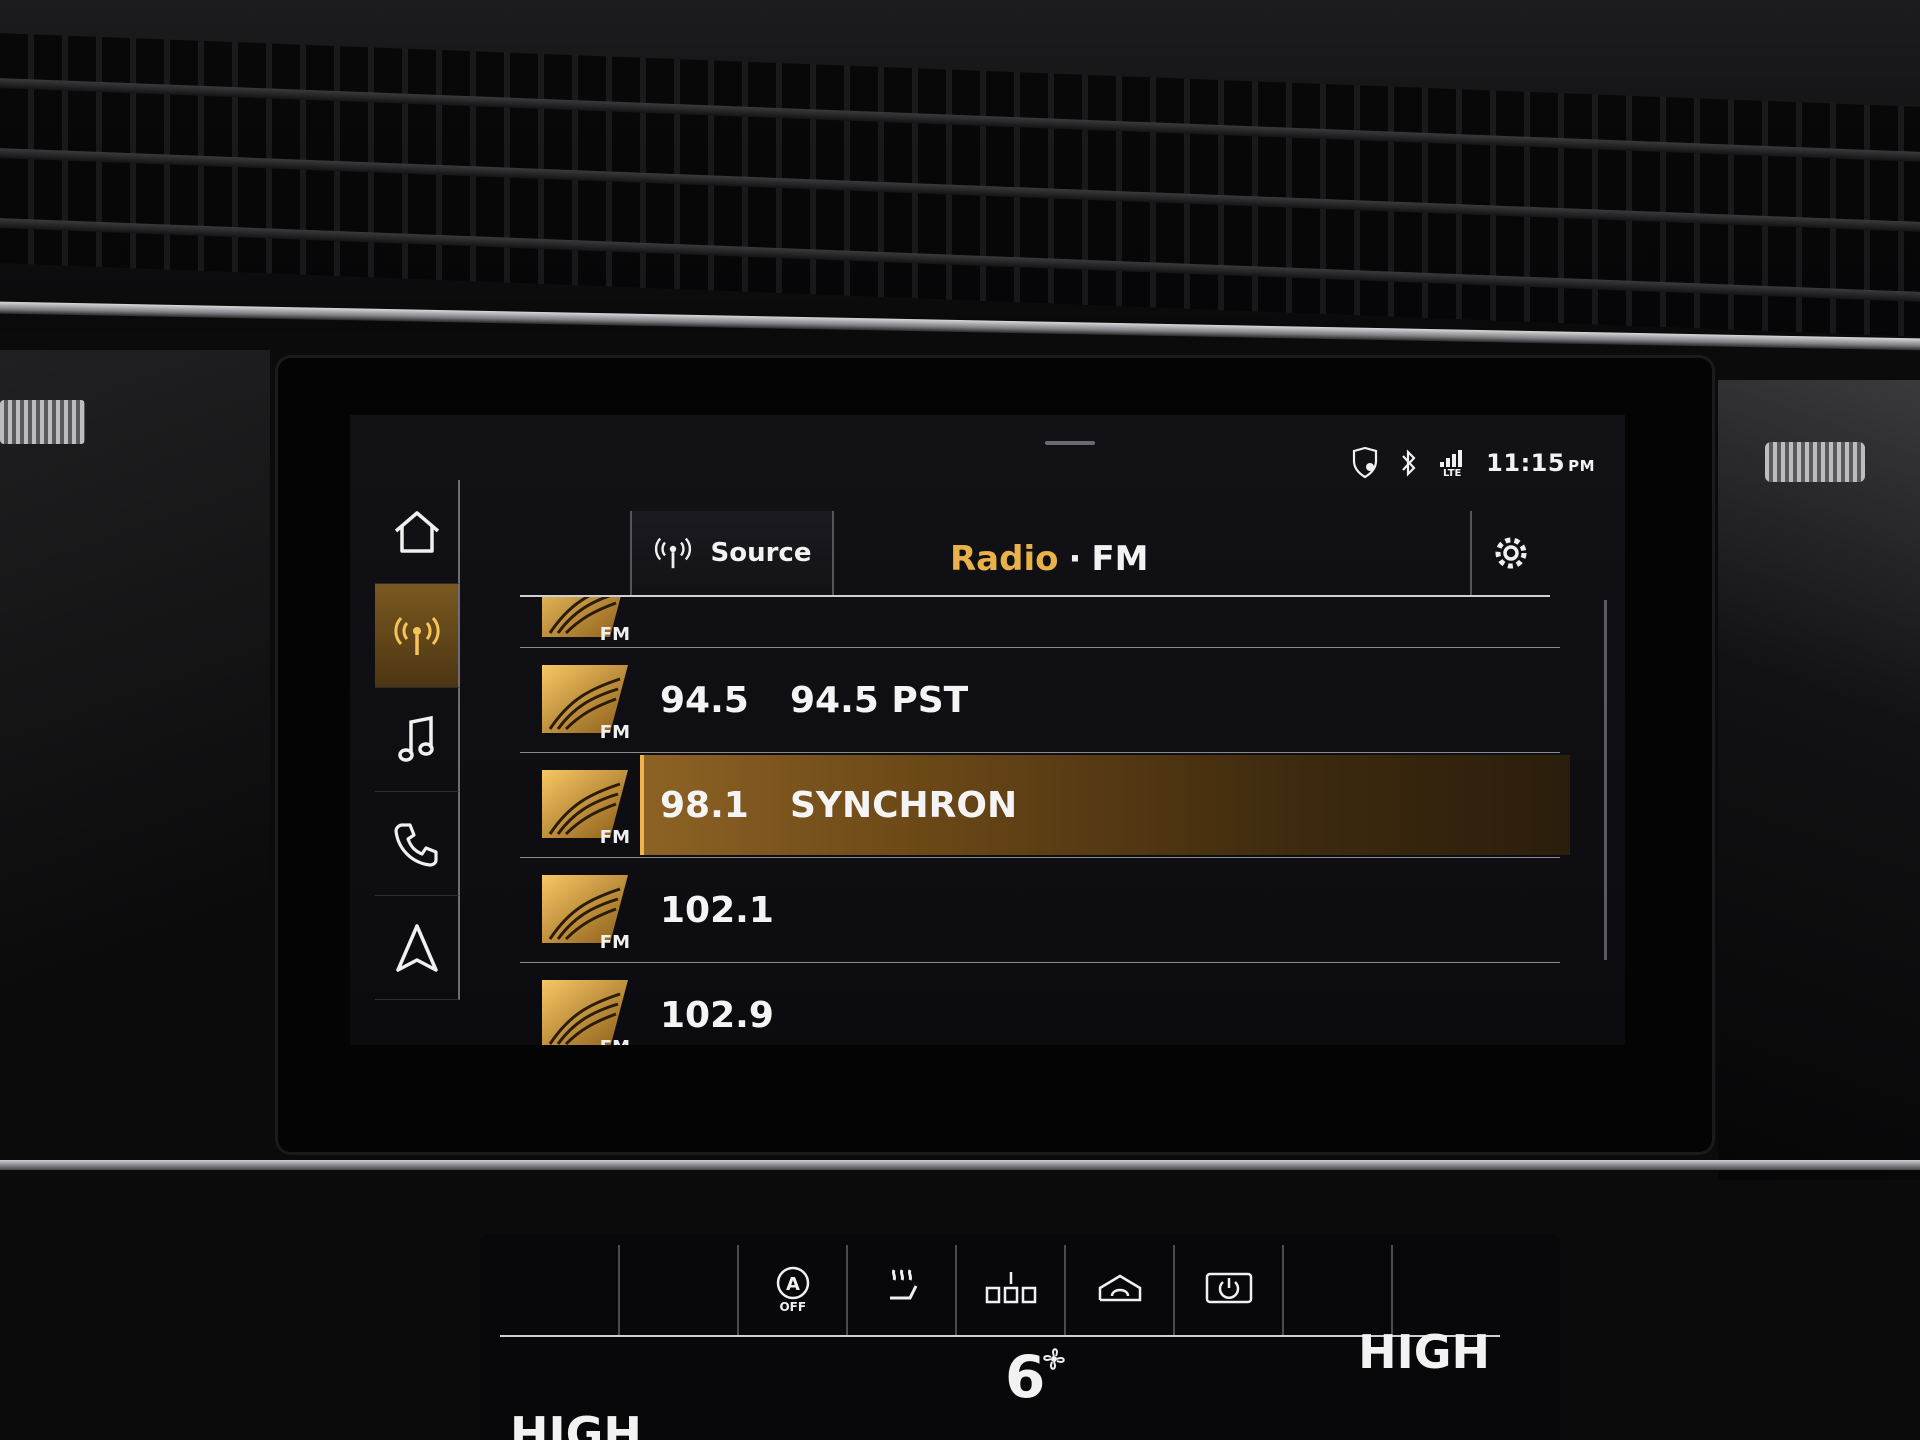 The image size is (1920, 1440). What do you see at coordinates (704, 700) in the screenshot?
I see `station-frequency: 94.5` at bounding box center [704, 700].